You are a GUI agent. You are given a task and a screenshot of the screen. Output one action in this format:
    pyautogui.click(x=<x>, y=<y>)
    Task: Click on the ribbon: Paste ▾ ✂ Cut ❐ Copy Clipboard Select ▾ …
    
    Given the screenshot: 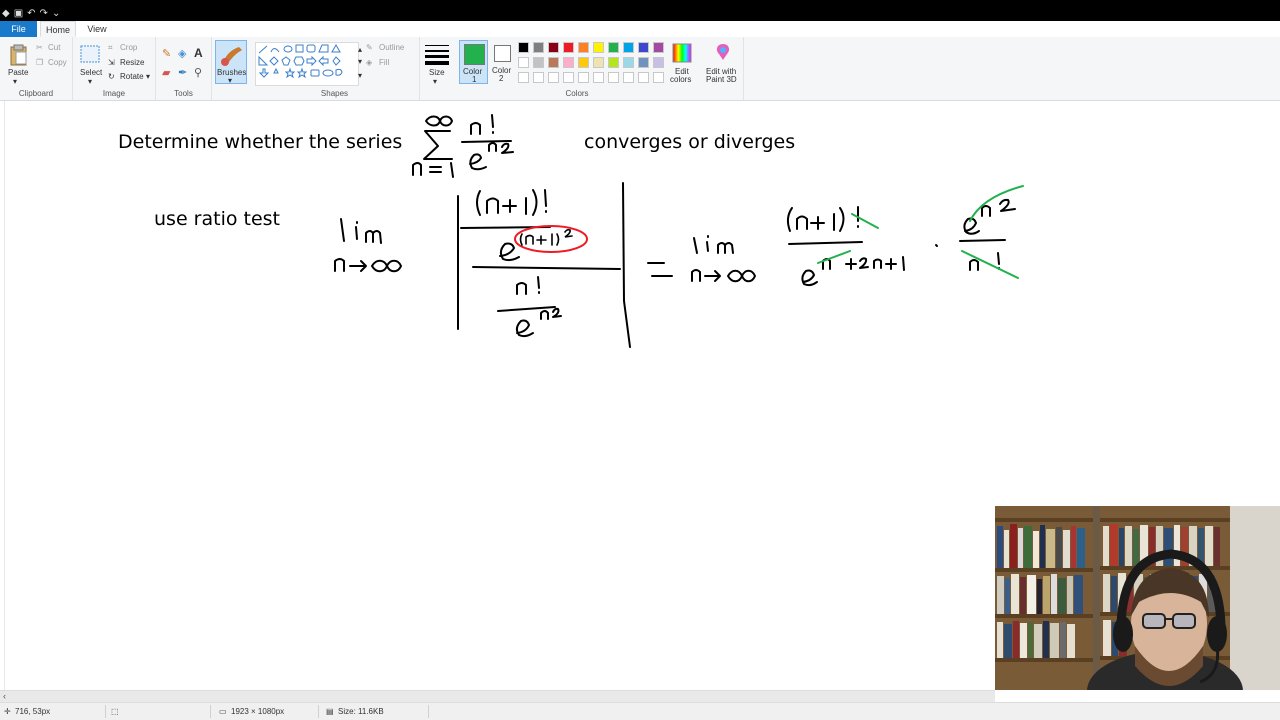 What is the action you would take?
    pyautogui.click(x=640, y=69)
    